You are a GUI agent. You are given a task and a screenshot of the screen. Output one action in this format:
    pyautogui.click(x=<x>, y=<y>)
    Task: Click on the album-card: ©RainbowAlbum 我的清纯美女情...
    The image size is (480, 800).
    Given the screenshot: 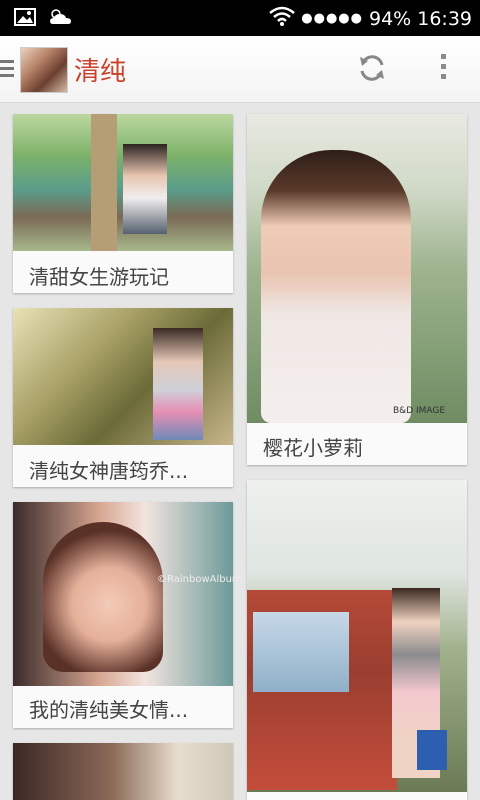 What is the action you would take?
    pyautogui.click(x=127, y=615)
    